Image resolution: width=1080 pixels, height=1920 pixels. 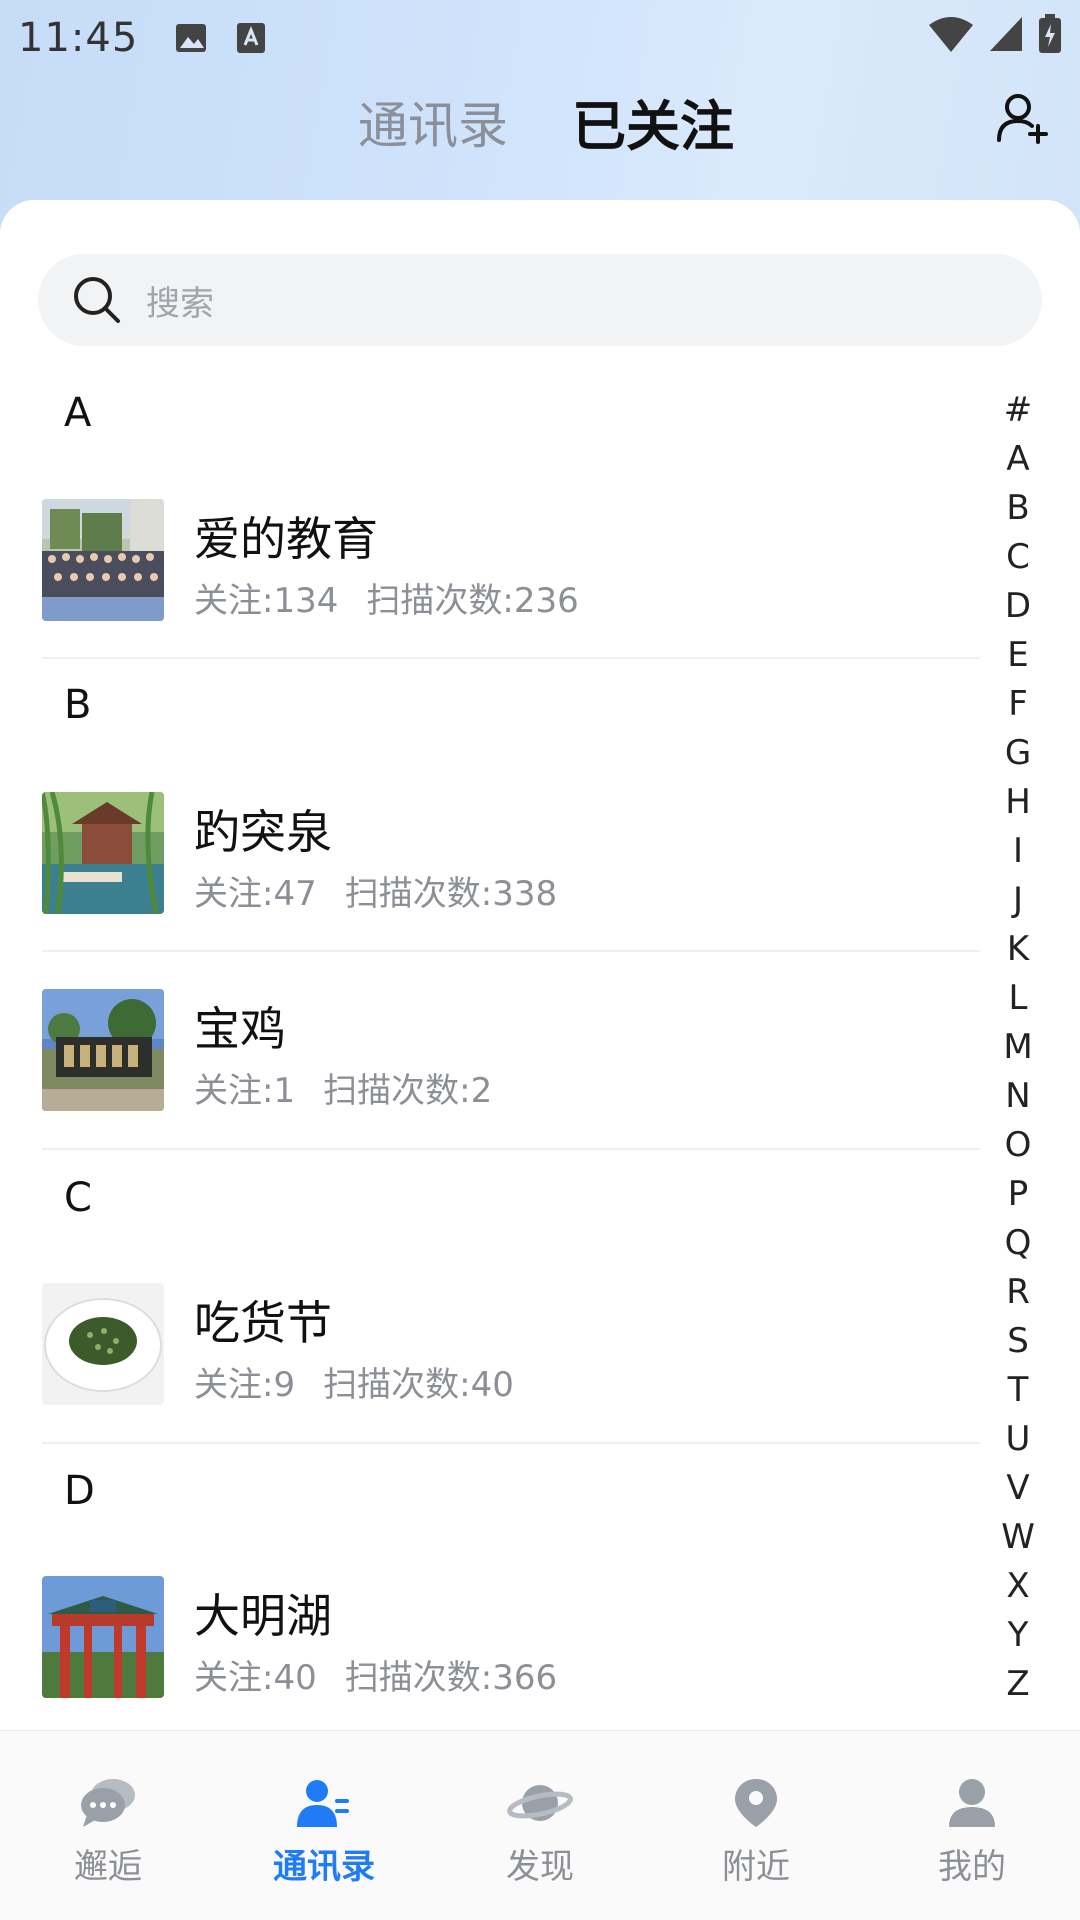 I want to click on battery-icon, so click(x=1050, y=33).